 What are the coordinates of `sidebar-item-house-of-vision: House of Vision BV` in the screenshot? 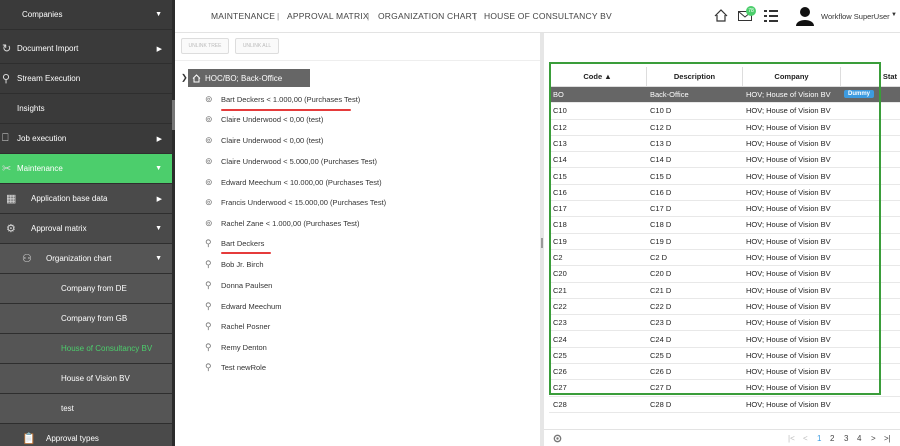 It's located at (86, 379).